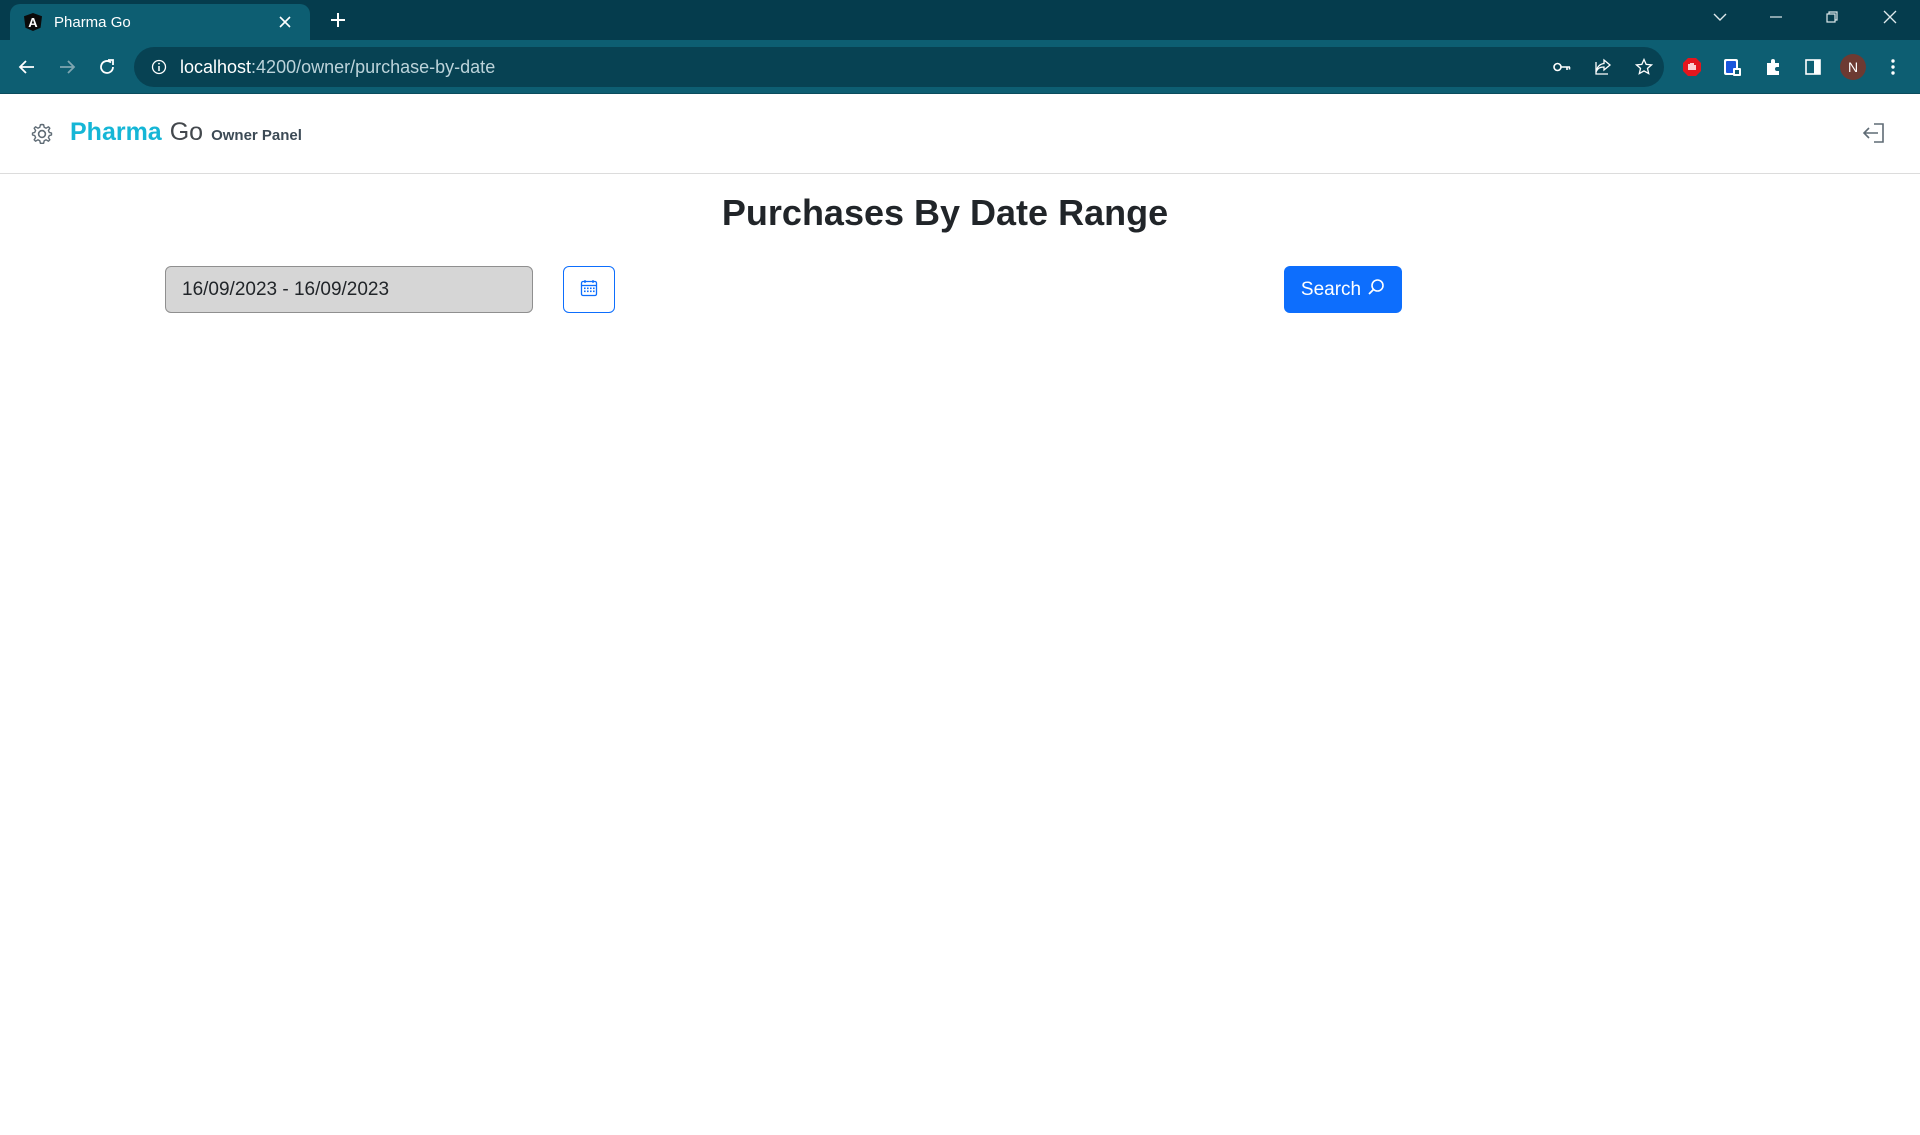 This screenshot has height=1135, width=1920. Describe the element at coordinates (1644, 67) in the screenshot. I see `bookmark-star-icon` at that location.